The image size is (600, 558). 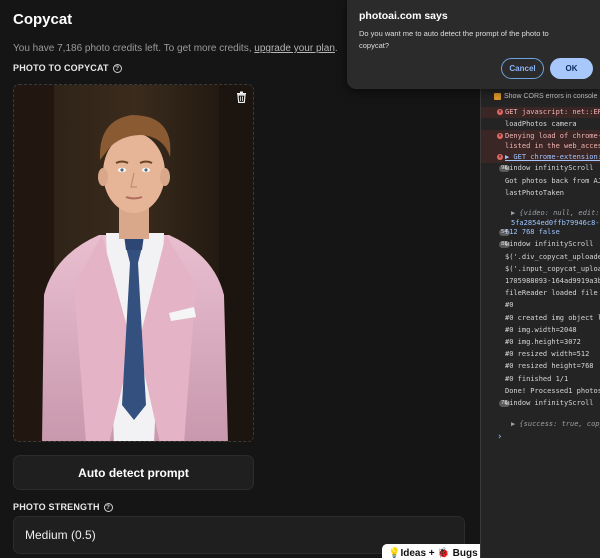 I want to click on dialog-title: photoai.com says, so click(x=403, y=16).